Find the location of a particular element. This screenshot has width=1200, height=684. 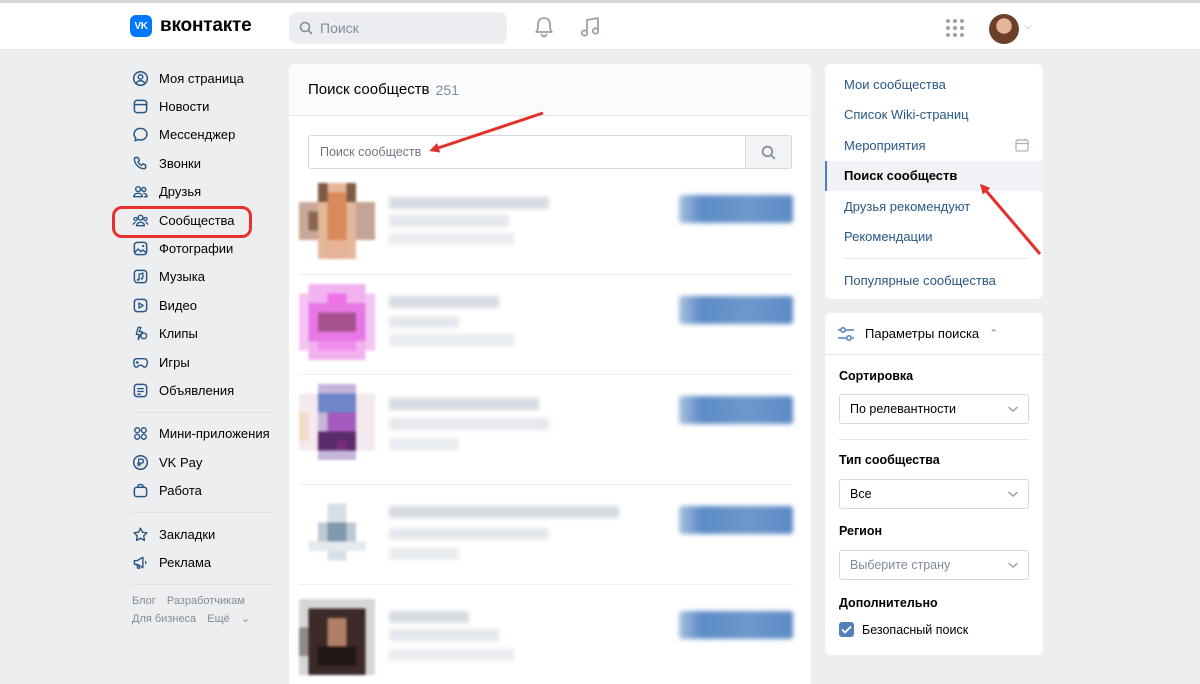

chevron-down-icon: ⌵ is located at coordinates (1028, 26).